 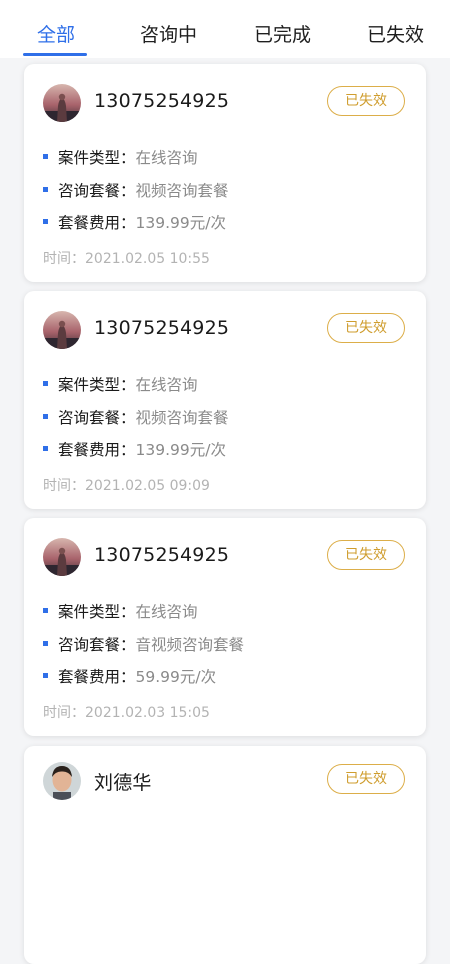 I want to click on order-time: 时间：2021.02.03 15:05, so click(x=126, y=713).